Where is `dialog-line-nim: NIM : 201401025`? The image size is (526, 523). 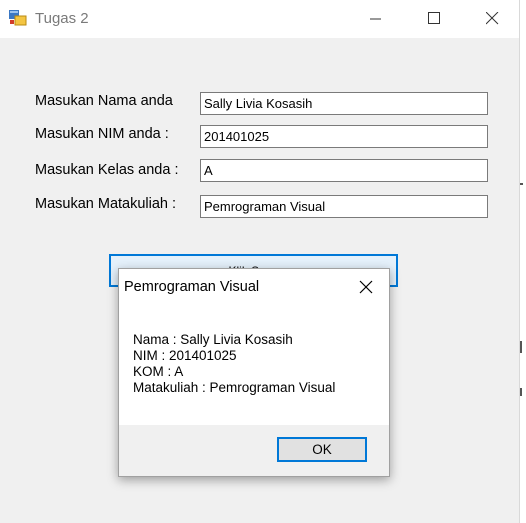
dialog-line-nim: NIM : 201401025 is located at coordinates (185, 355).